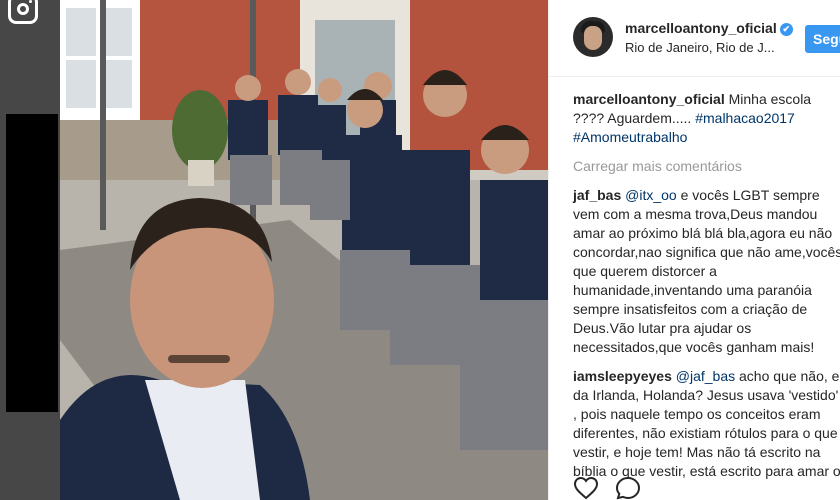 Image resolution: width=840 pixels, height=500 pixels. What do you see at coordinates (745, 118) in the screenshot?
I see `hashtag-link: #malhacao2017` at bounding box center [745, 118].